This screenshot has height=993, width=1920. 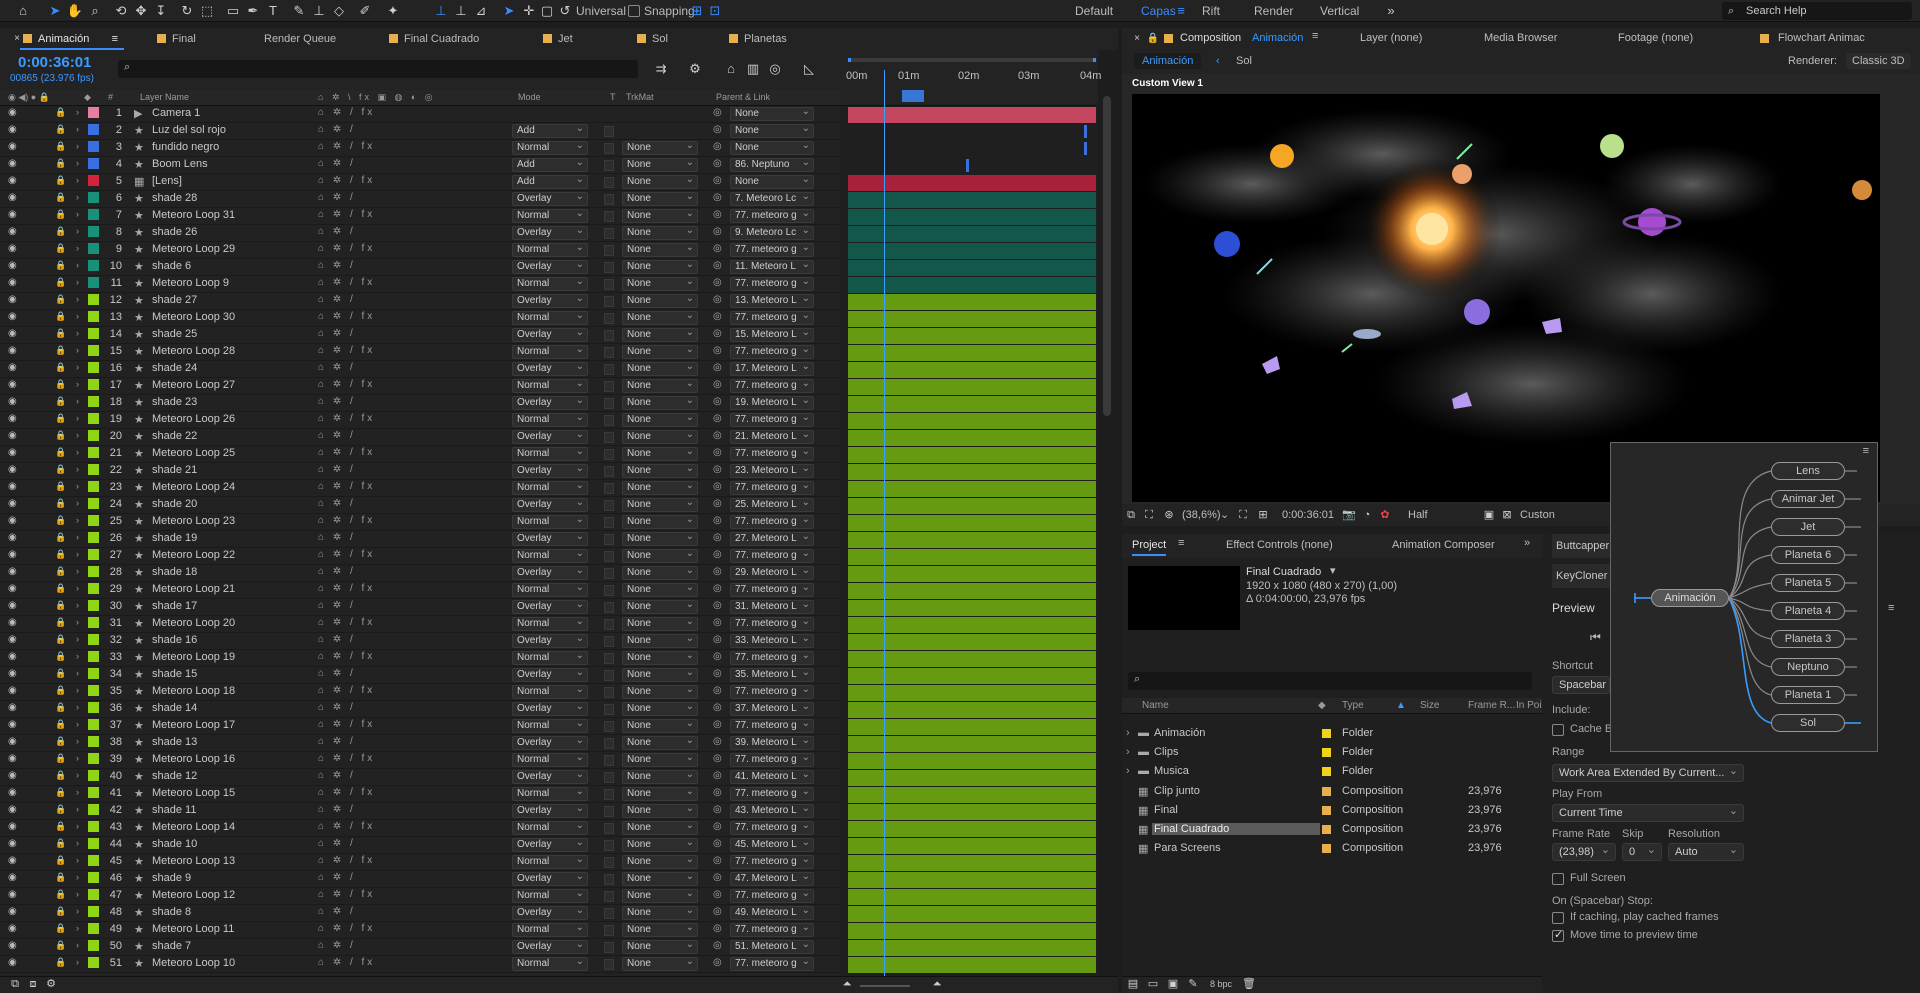 I want to click on item-name: Final Cuadrado, so click(x=1236, y=829).